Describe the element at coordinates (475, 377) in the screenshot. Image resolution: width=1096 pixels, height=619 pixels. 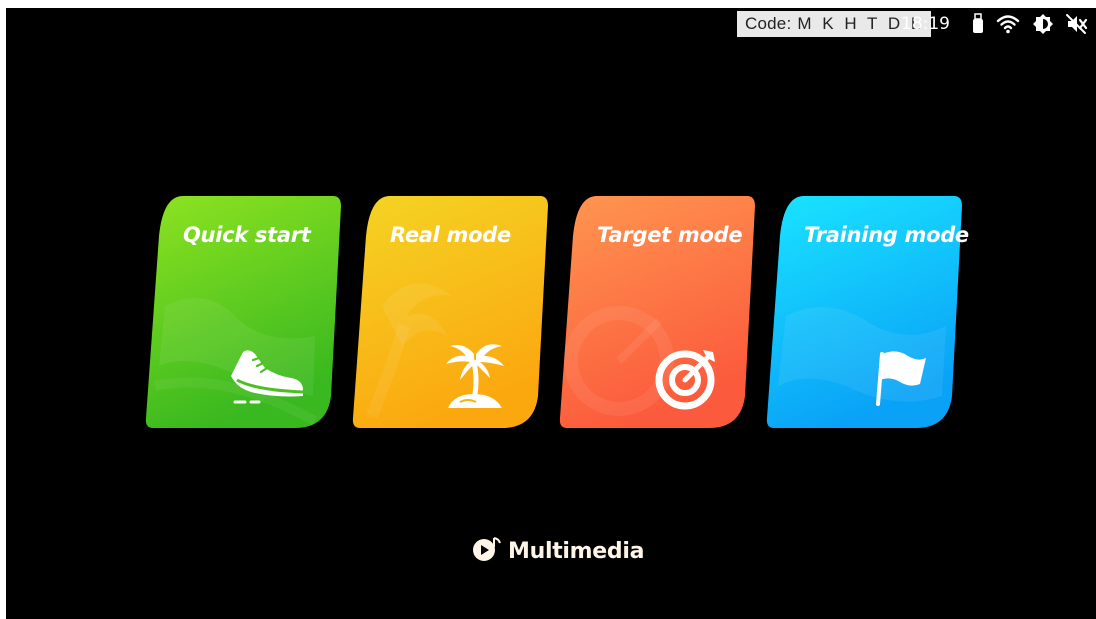
I see `palm-tree-icon` at that location.